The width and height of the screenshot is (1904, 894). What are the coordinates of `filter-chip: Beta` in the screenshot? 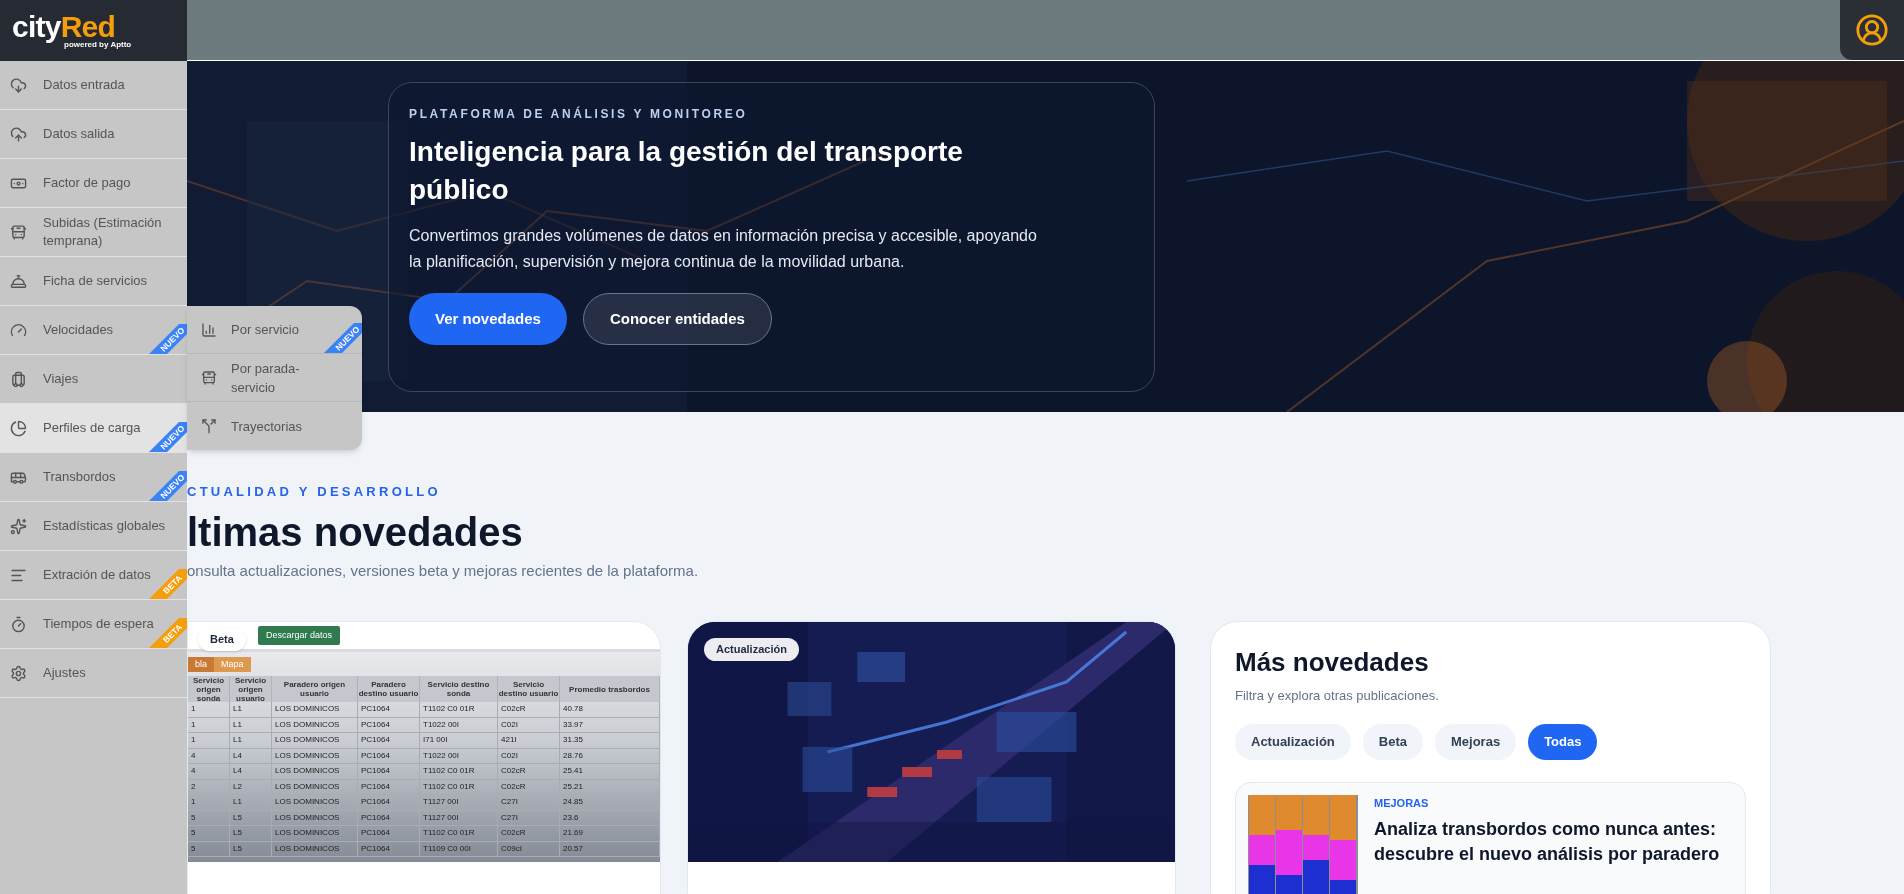 It's located at (1392, 741).